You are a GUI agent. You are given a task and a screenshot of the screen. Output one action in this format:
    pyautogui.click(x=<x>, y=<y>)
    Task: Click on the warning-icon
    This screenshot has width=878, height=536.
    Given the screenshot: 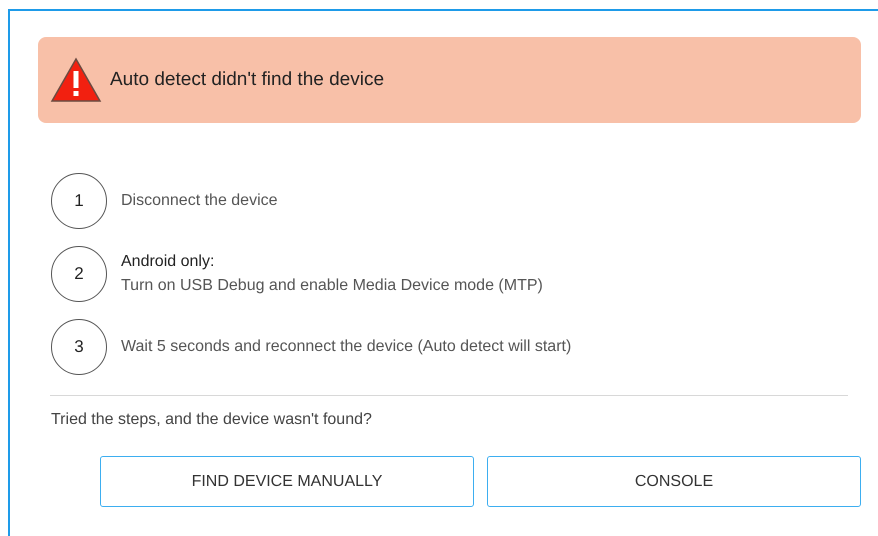 What is the action you would take?
    pyautogui.click(x=76, y=80)
    